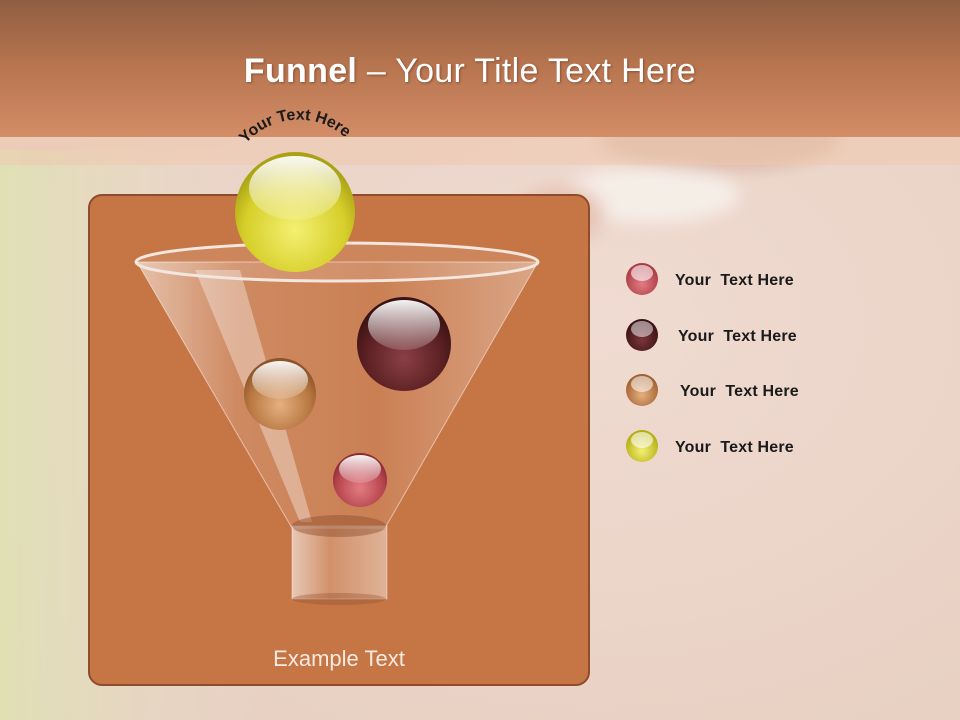  What do you see at coordinates (295, 212) in the screenshot?
I see `yellow-ball` at bounding box center [295, 212].